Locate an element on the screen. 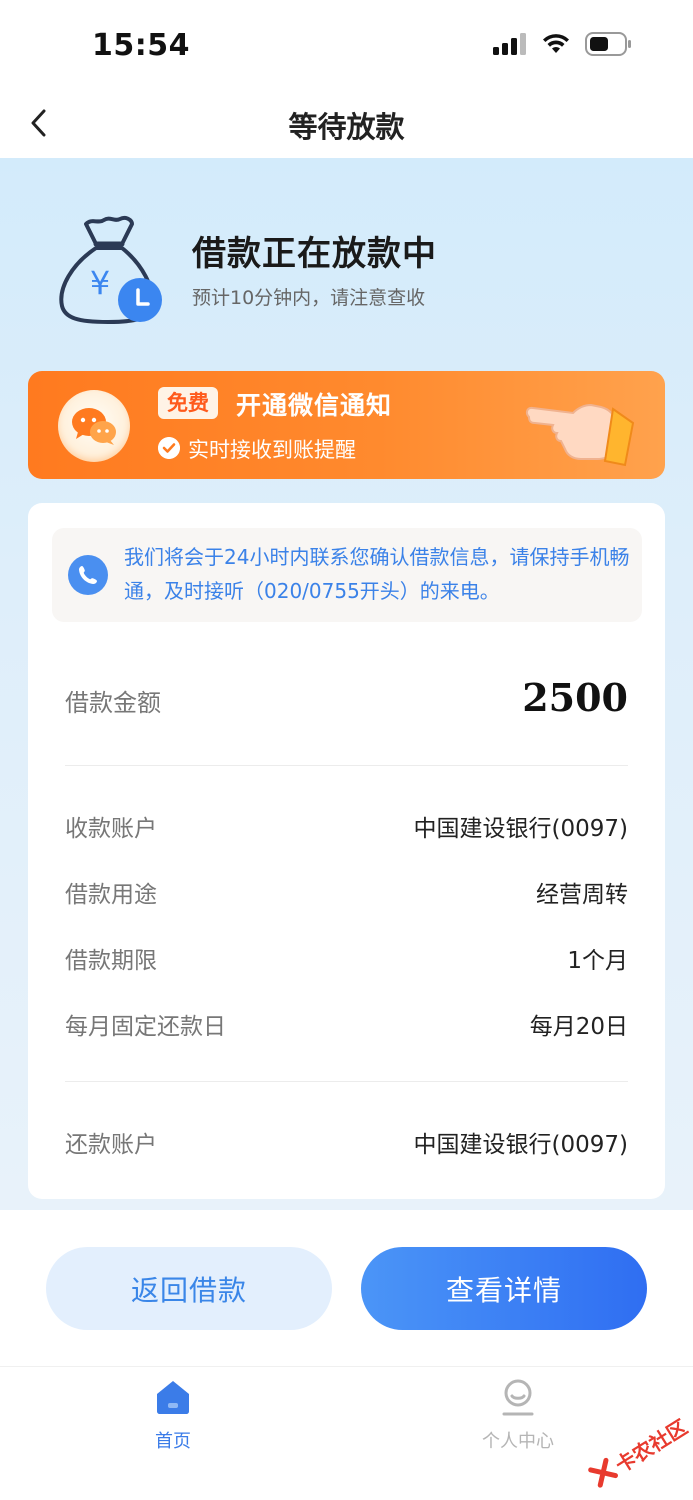  status-time: 15:54 is located at coordinates (141, 45).